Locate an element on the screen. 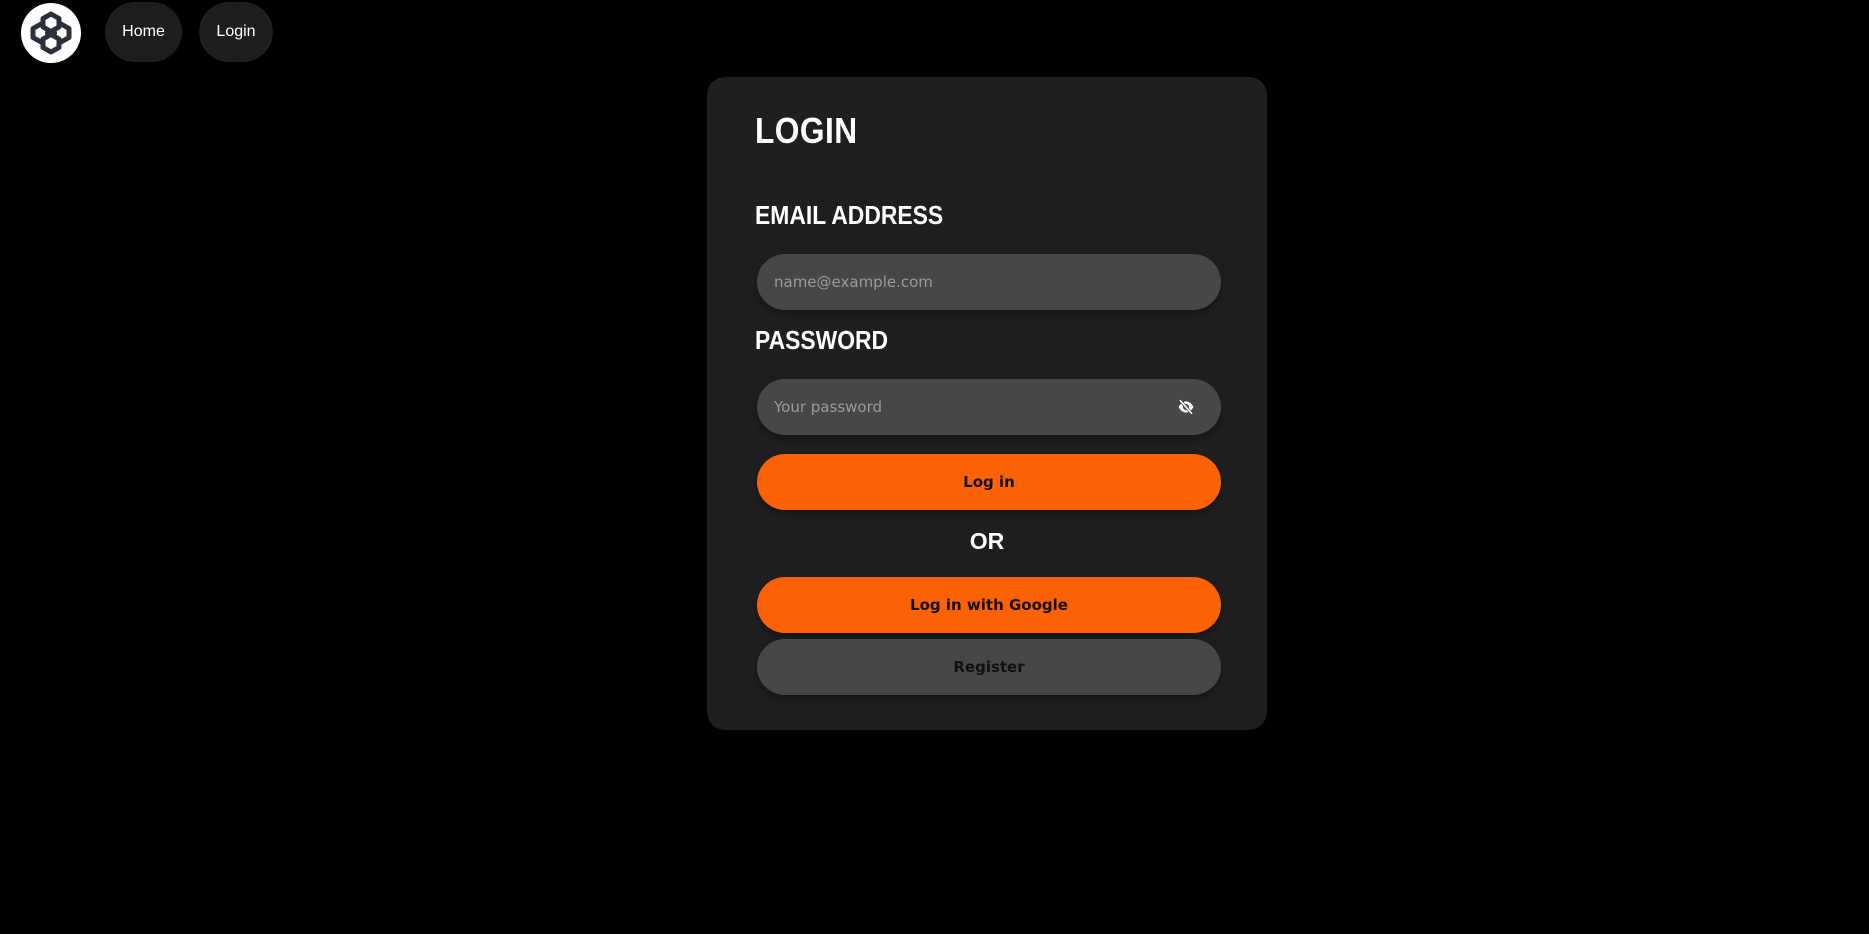 This screenshot has height=934, width=1869. logo is located at coordinates (51, 33).